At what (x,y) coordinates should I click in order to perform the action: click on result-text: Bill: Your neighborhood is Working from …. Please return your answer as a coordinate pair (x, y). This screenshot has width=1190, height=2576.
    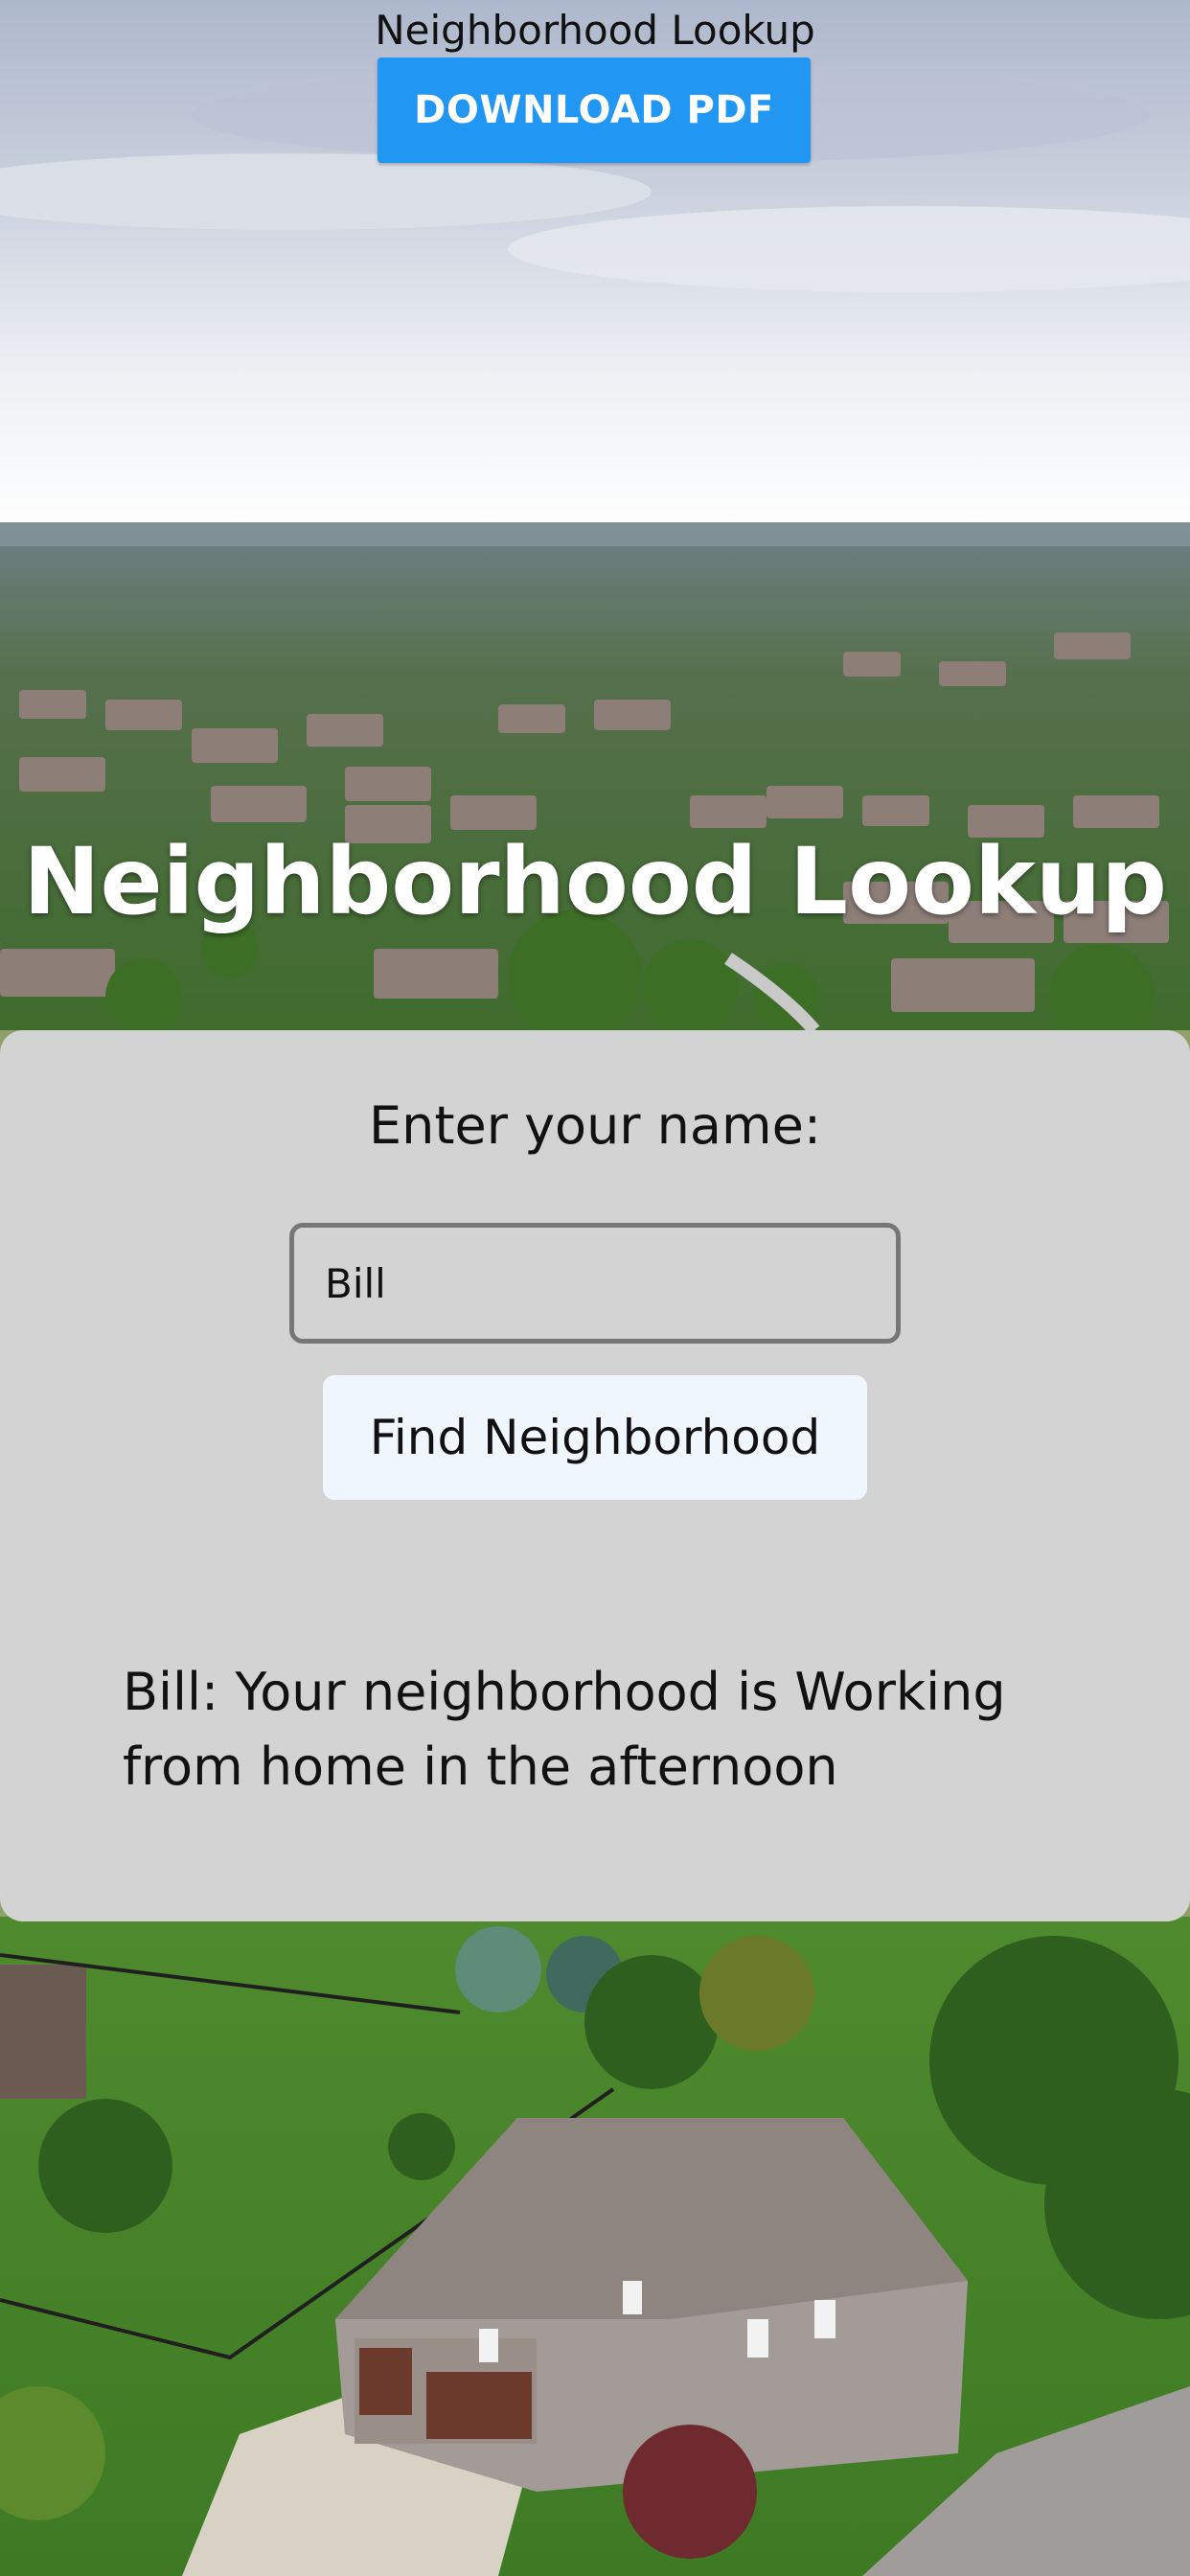
    Looking at the image, I should click on (564, 1729).